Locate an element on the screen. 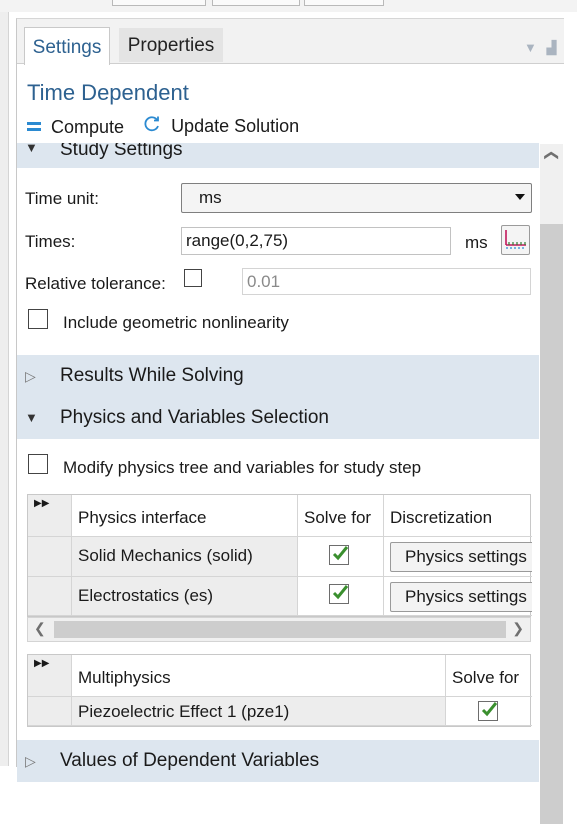  range-button is located at coordinates (515, 240).